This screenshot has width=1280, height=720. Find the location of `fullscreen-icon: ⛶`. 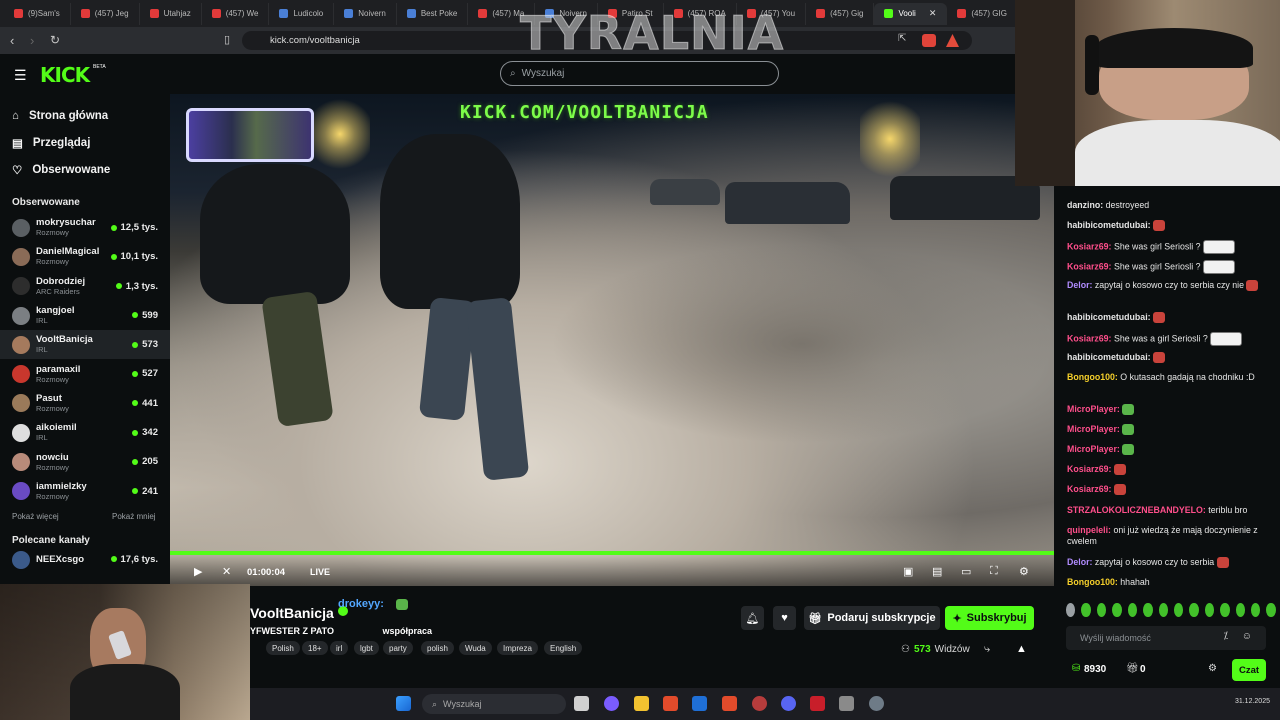

fullscreen-icon: ⛶ is located at coordinates (994, 571).